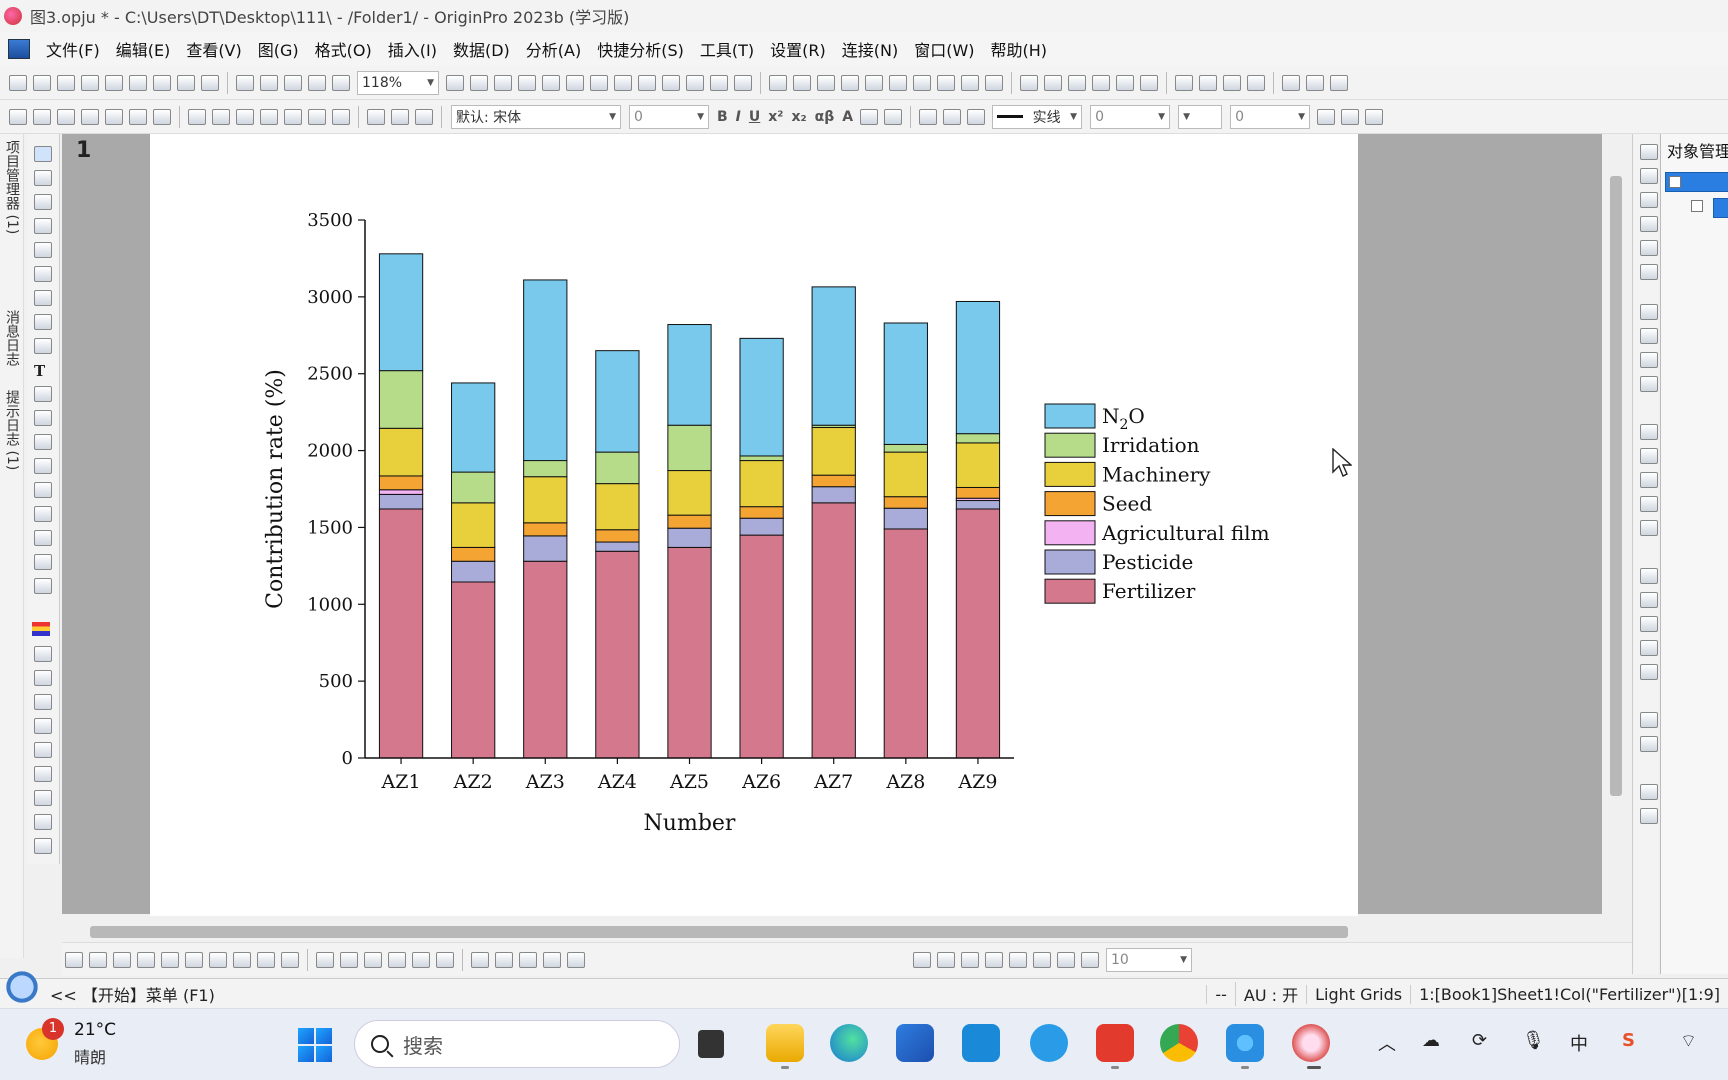  What do you see at coordinates (341, 116) in the screenshot?
I see `rotate-icon` at bounding box center [341, 116].